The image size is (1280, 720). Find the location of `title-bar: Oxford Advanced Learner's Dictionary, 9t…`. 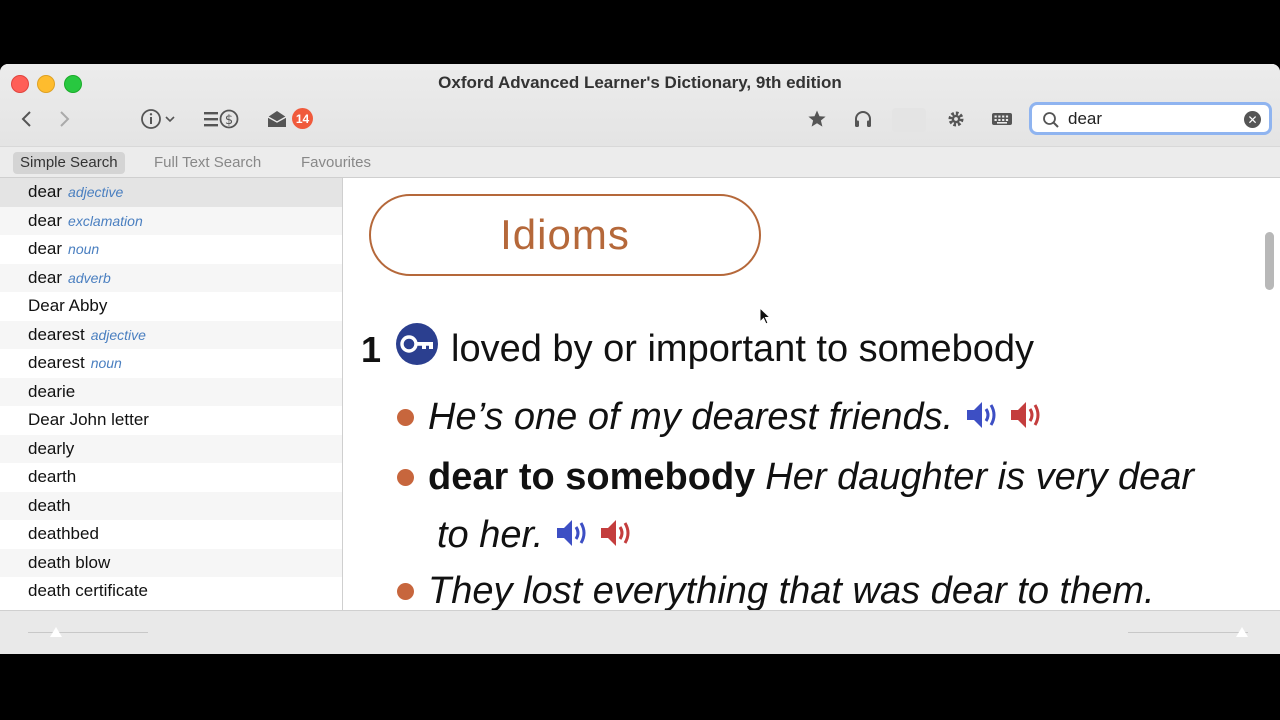

title-bar: Oxford Advanced Learner's Dictionary, 9t… is located at coordinates (640, 105).